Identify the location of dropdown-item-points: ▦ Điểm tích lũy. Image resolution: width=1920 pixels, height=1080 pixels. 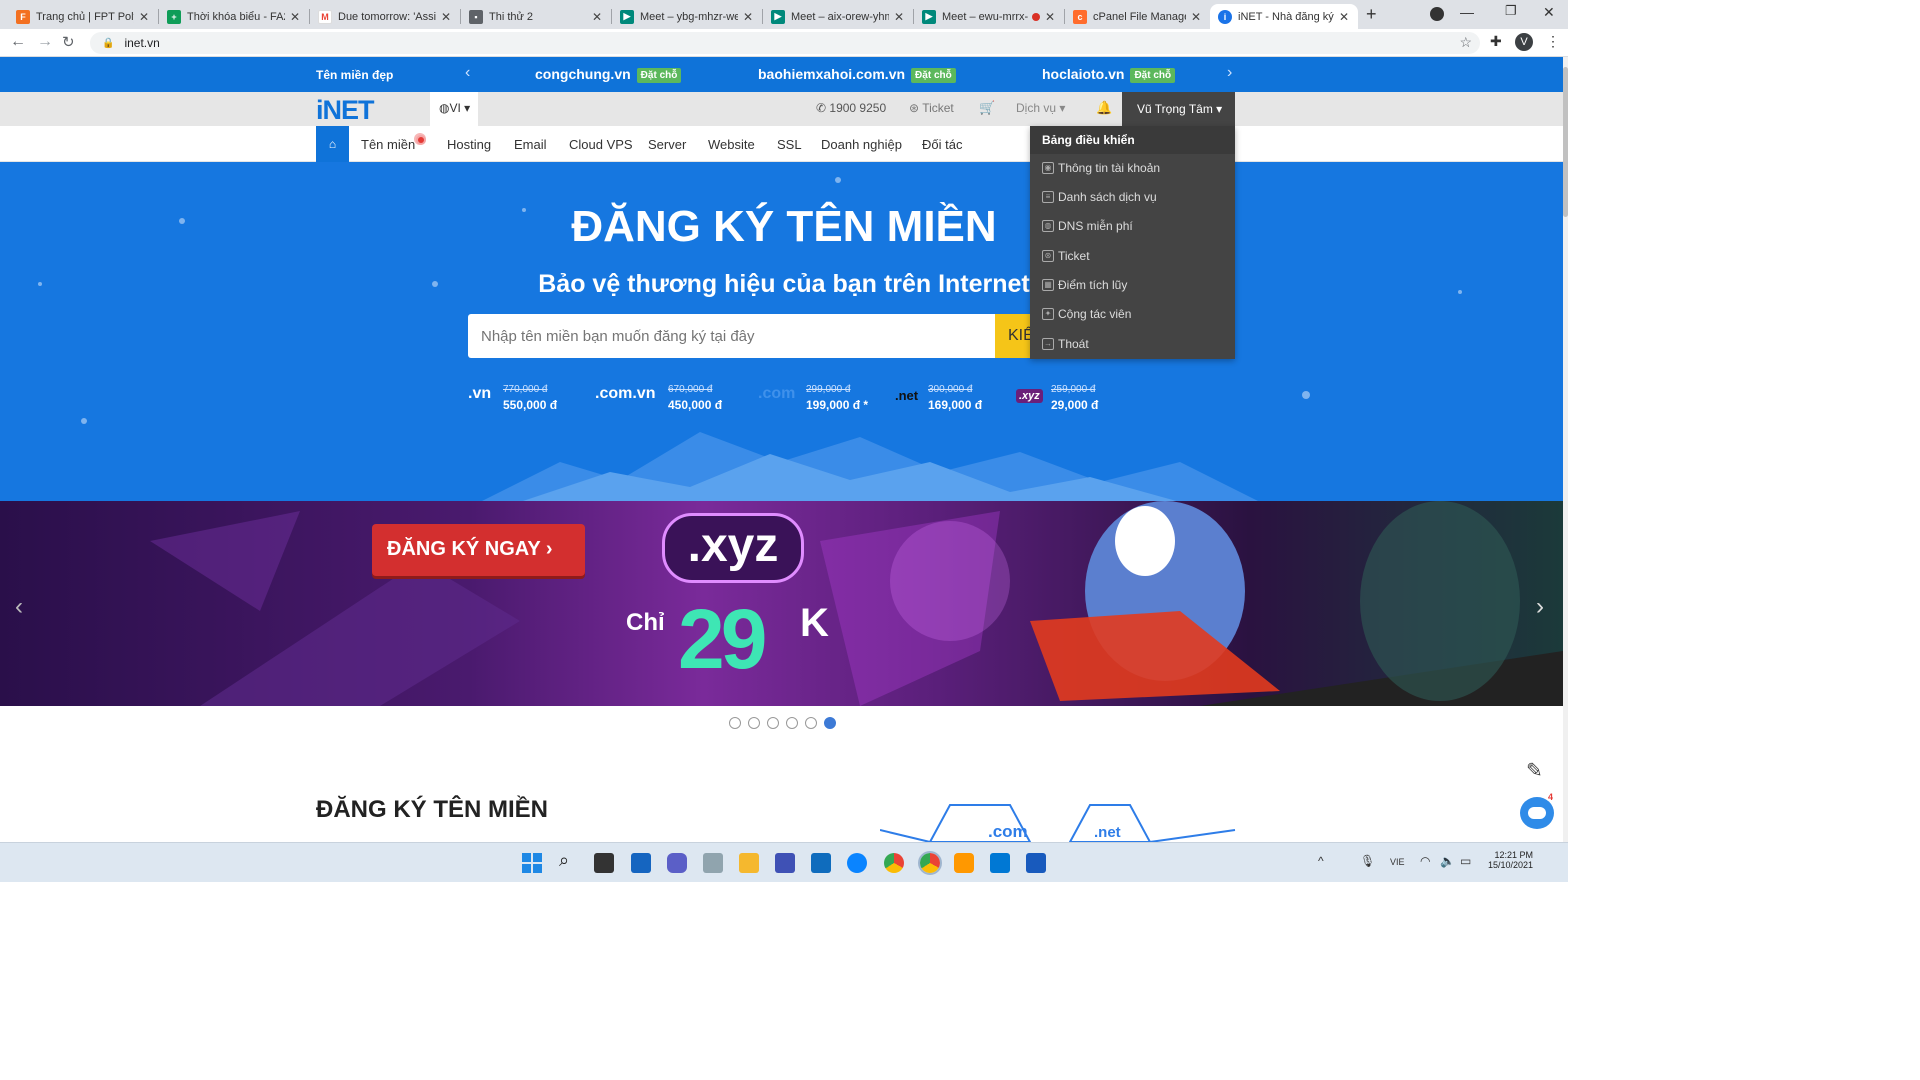
(1084, 285).